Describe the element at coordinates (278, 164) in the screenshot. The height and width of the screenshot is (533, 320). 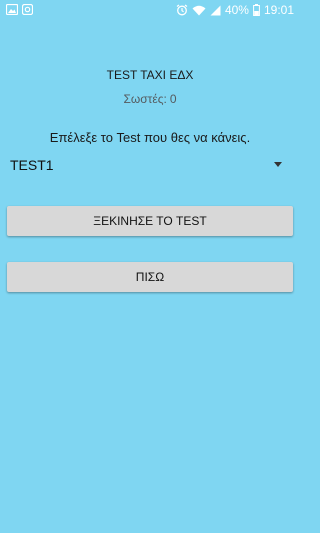
I see `dropdown-arrow-icon` at that location.